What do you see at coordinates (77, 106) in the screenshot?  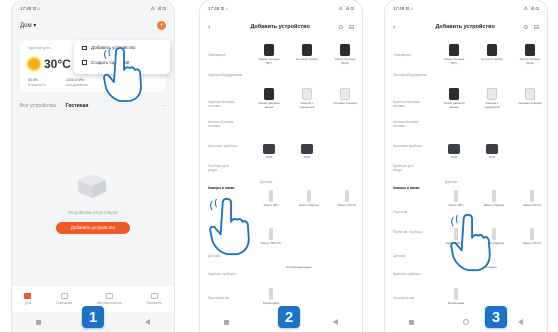 I see `tab-living-room: Гостиная` at bounding box center [77, 106].